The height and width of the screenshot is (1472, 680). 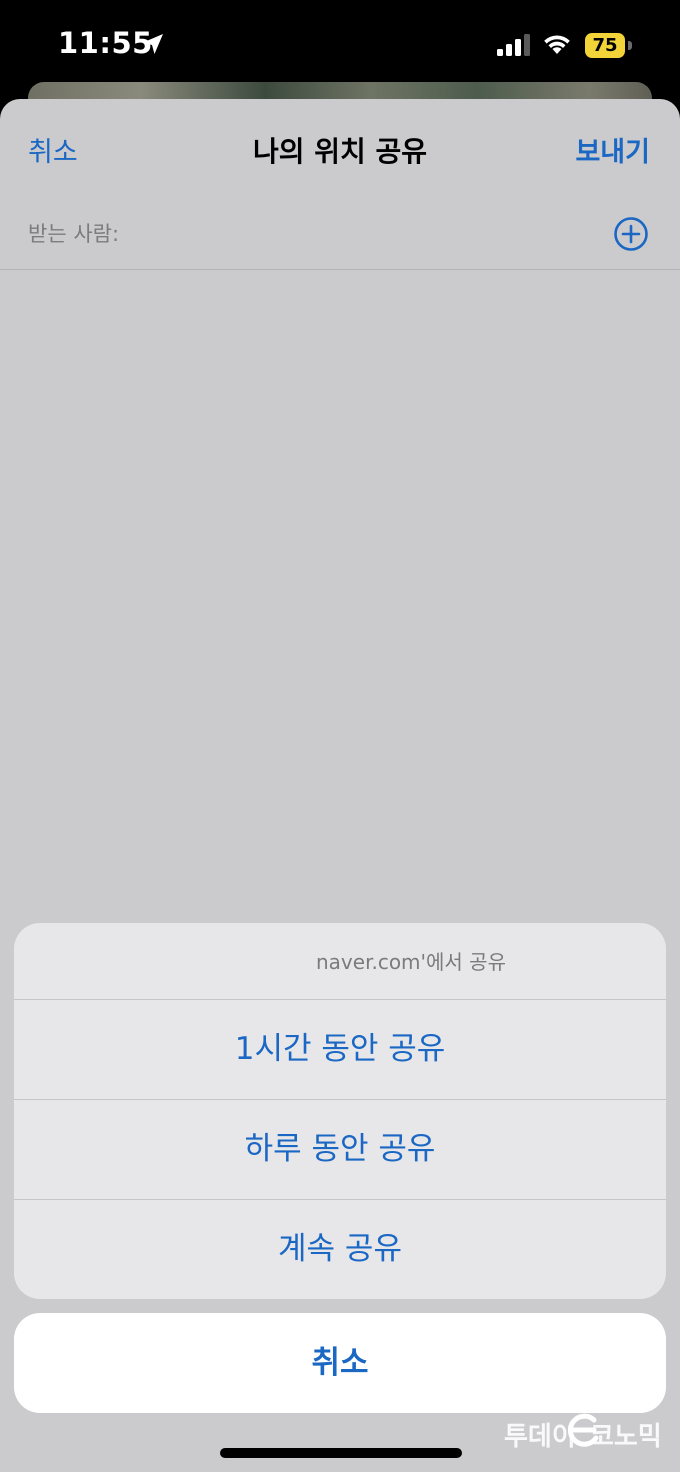 I want to click on nav-cancel-button: 취소, so click(x=53, y=149).